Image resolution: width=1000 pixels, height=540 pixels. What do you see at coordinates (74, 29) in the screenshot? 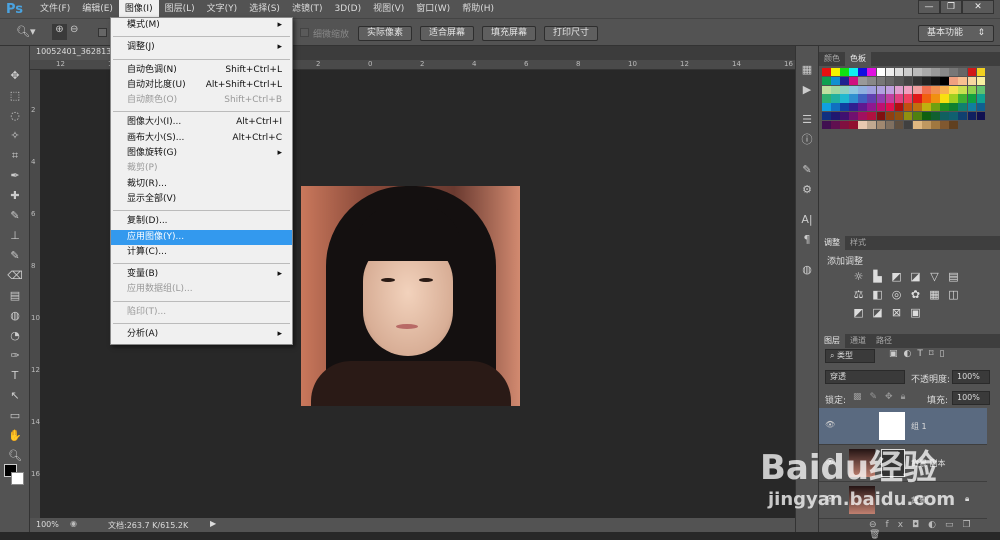
I see `zoom-out-icon: ⊖` at bounding box center [74, 29].